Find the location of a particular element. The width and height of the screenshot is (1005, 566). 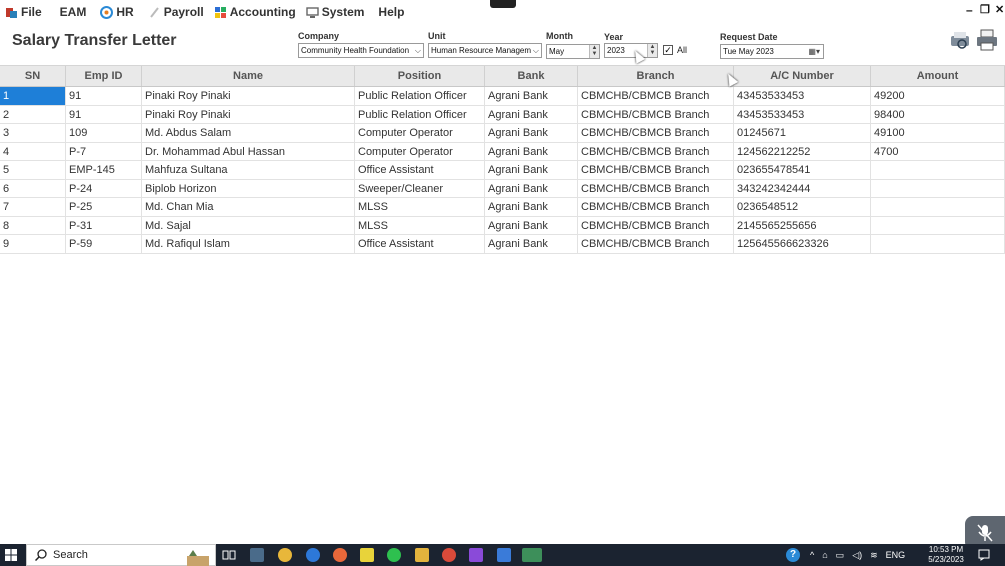

start-button is located at coordinates (11, 555).